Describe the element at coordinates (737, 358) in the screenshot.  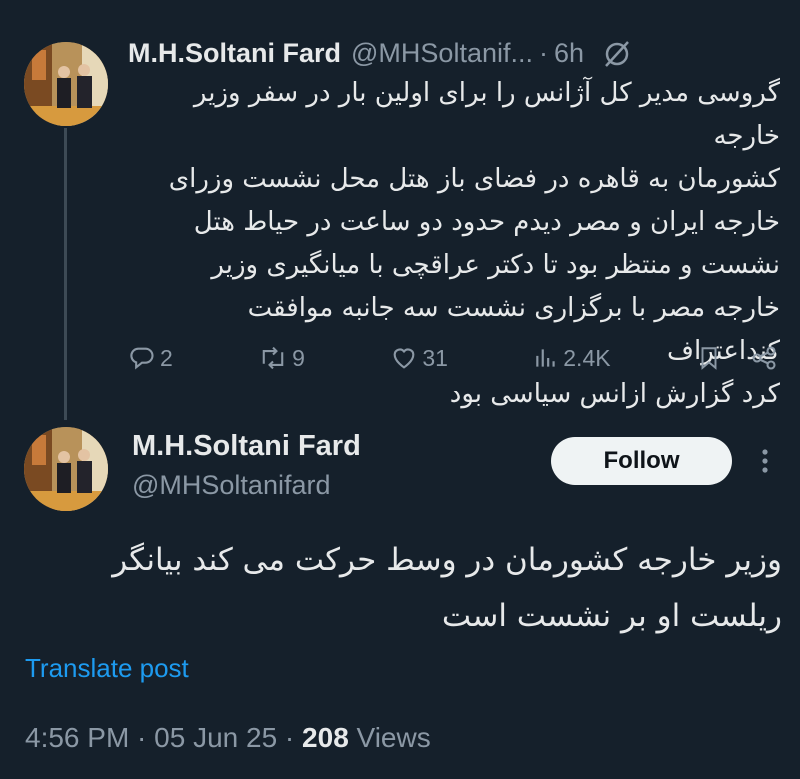
I see `share-group` at that location.